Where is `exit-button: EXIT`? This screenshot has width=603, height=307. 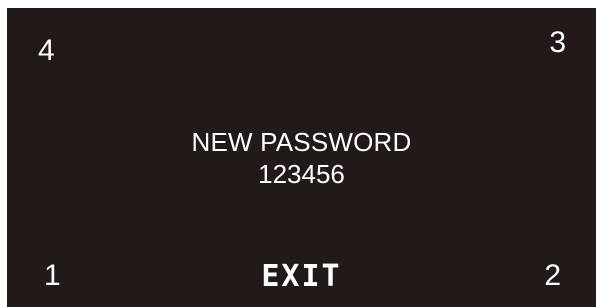
exit-button: EXIT is located at coordinates (301, 277).